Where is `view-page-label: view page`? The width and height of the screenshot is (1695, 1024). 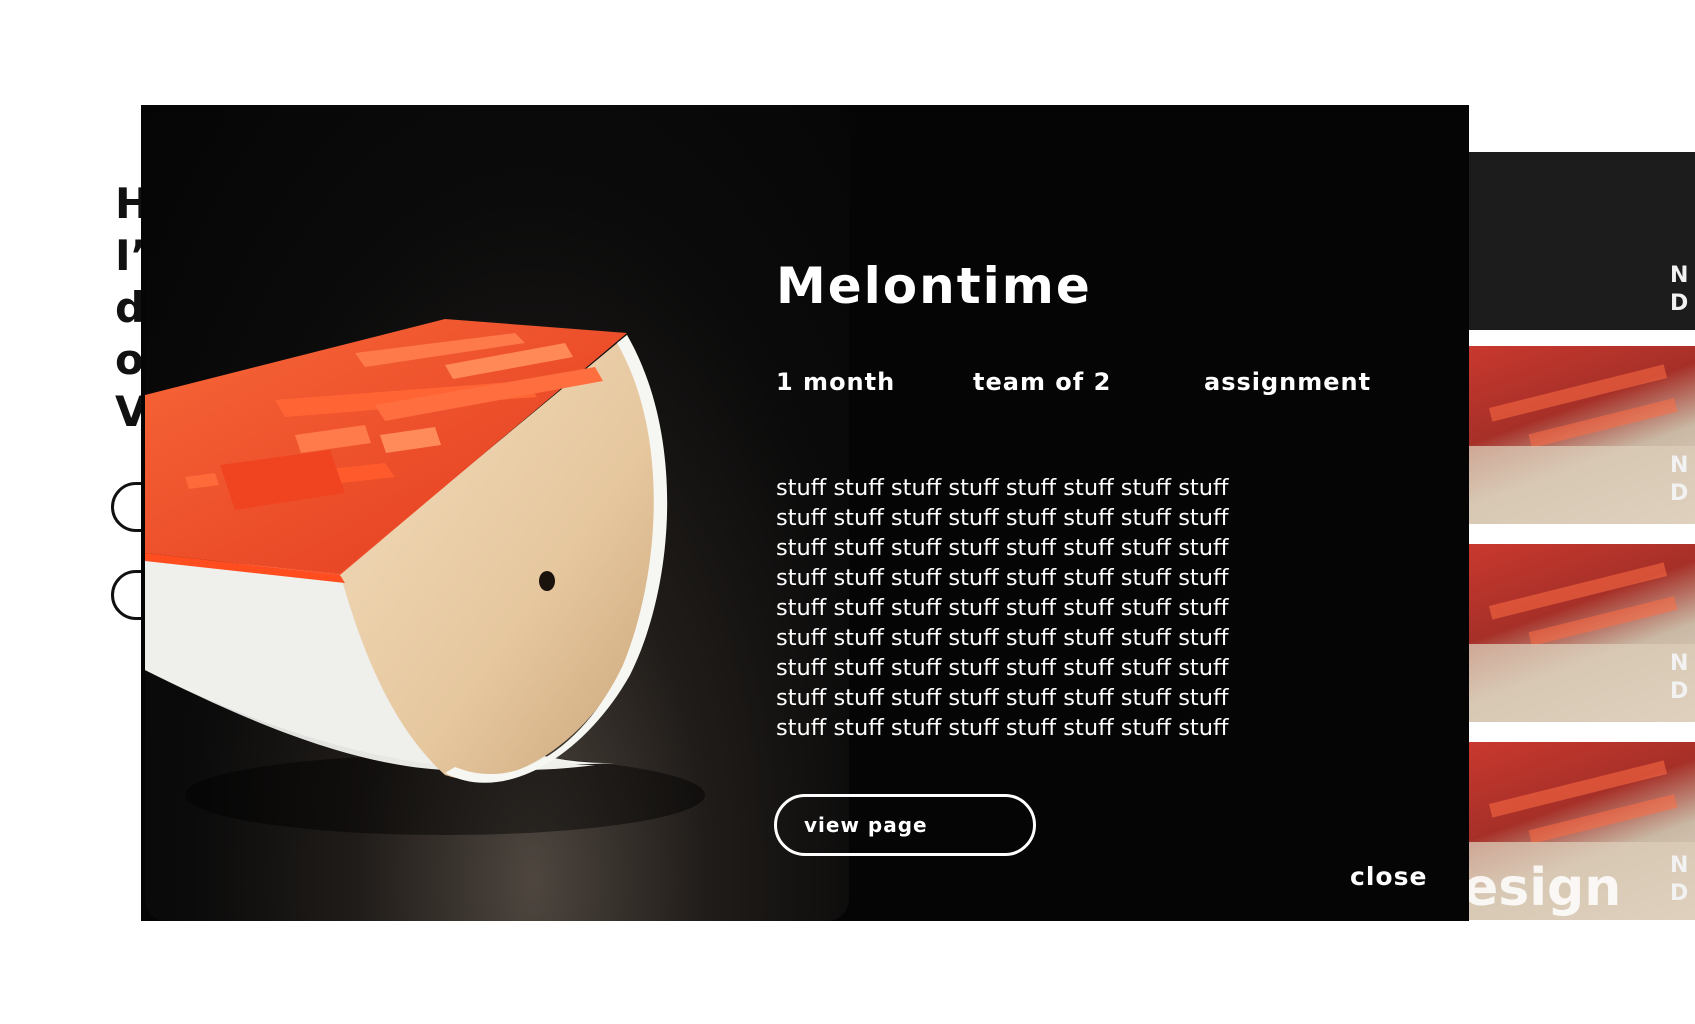
view-page-label: view page is located at coordinates (866, 825).